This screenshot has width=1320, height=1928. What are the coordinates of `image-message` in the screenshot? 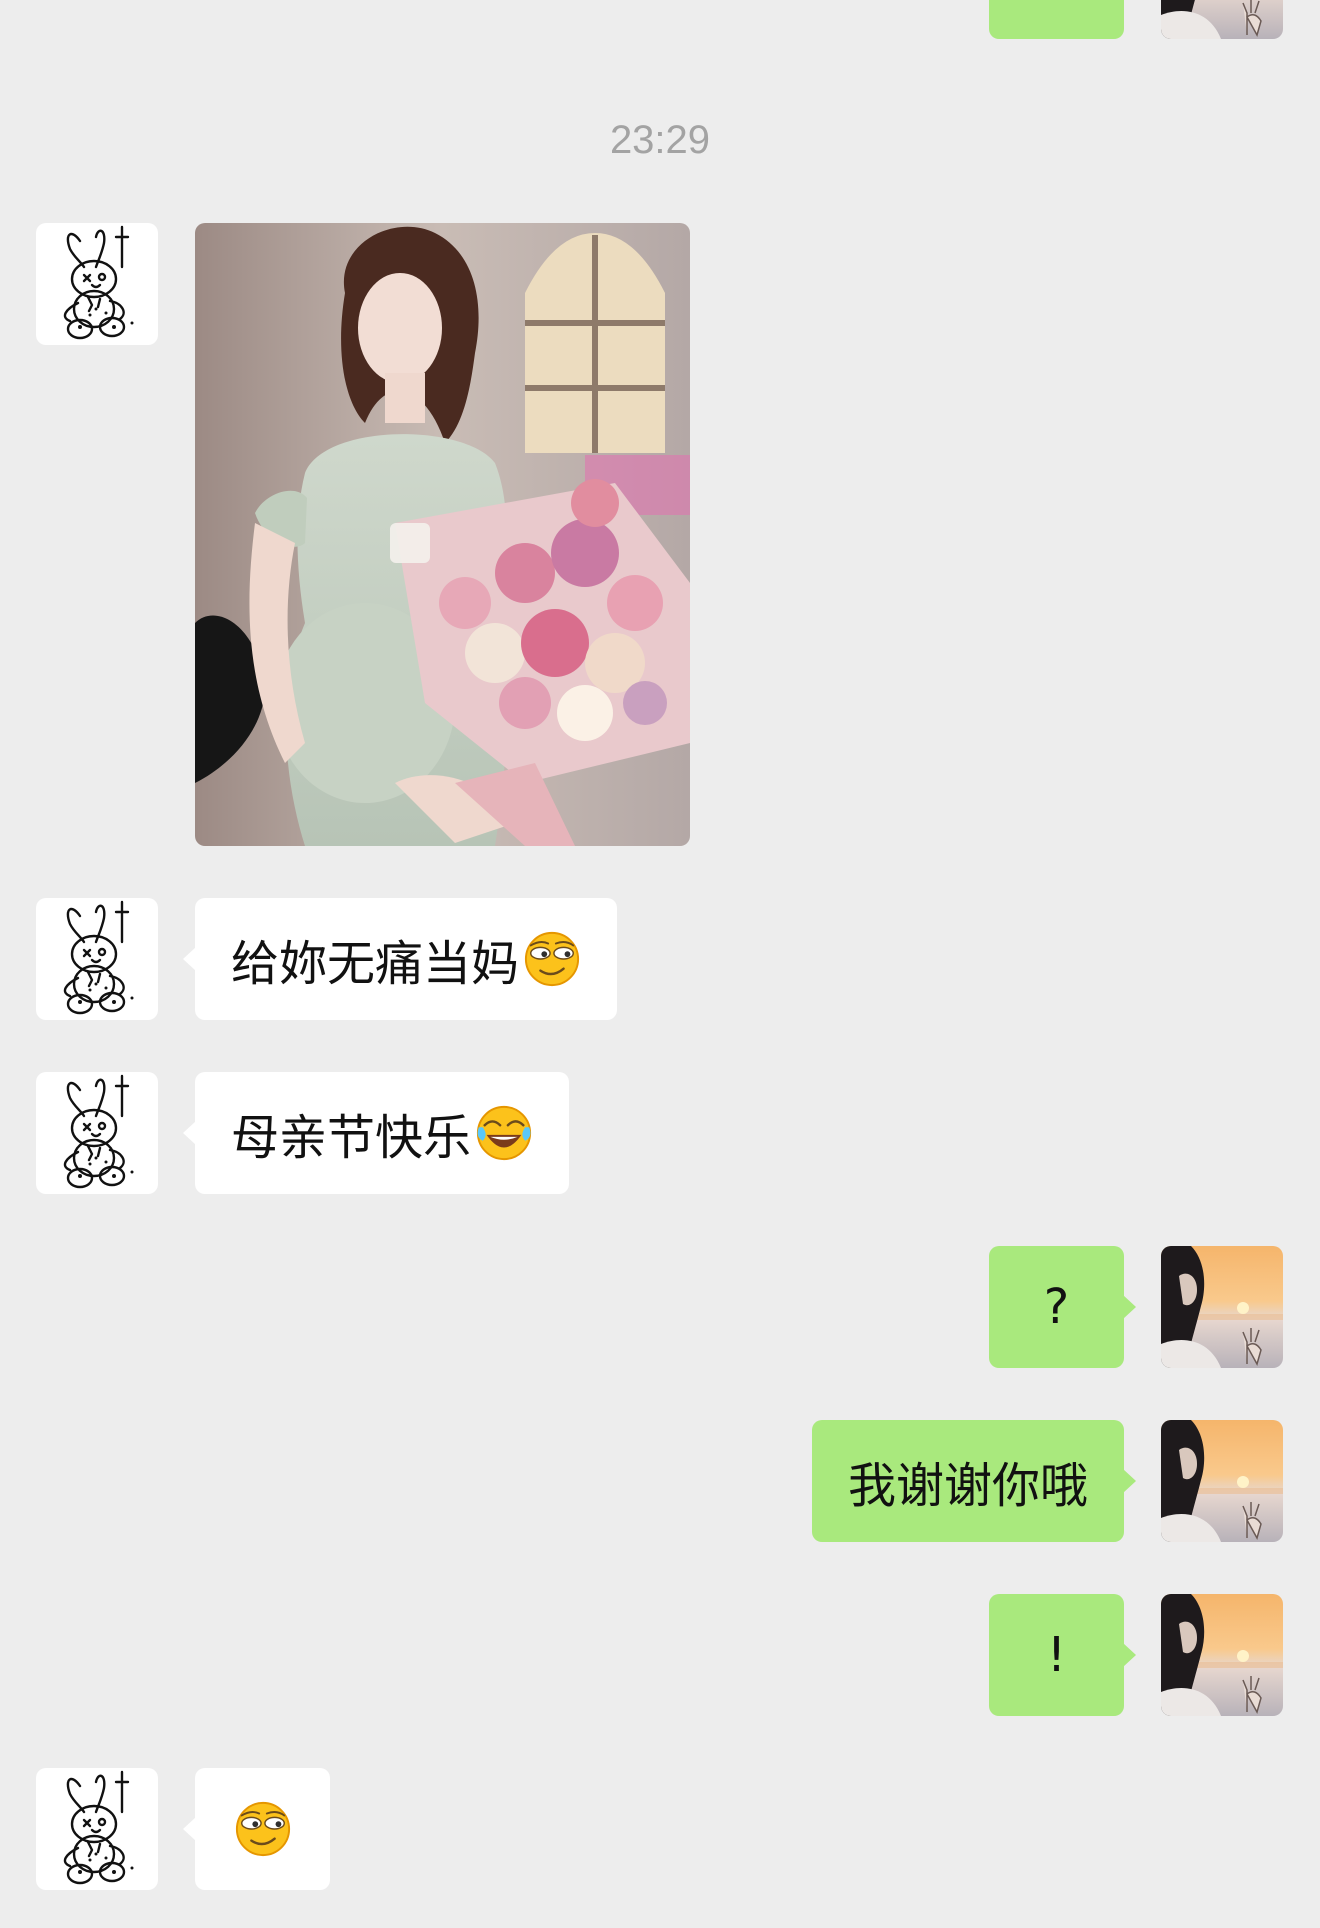 It's located at (442, 534).